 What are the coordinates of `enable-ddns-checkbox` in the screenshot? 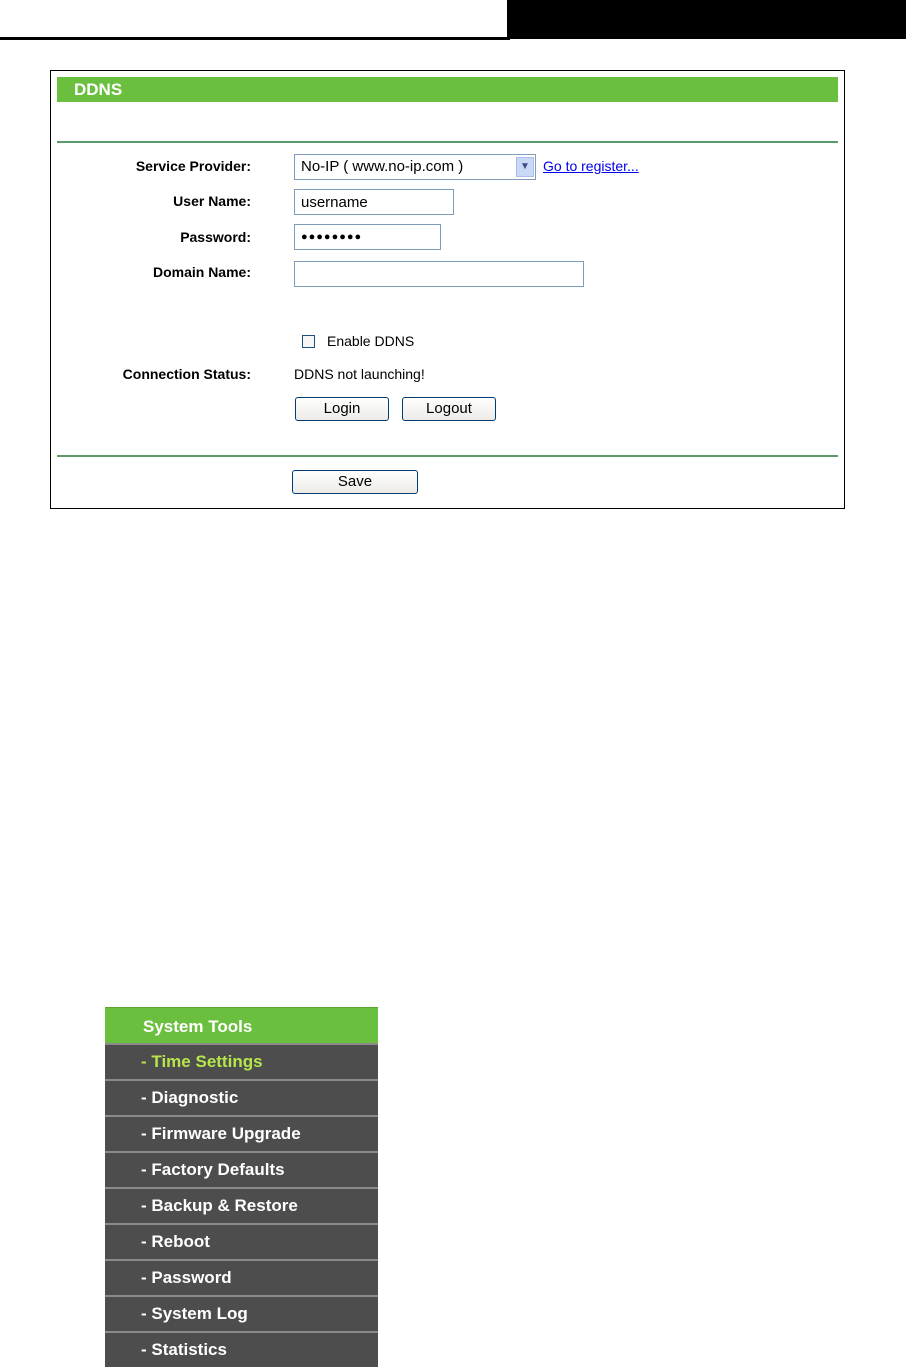 It's located at (308, 341).